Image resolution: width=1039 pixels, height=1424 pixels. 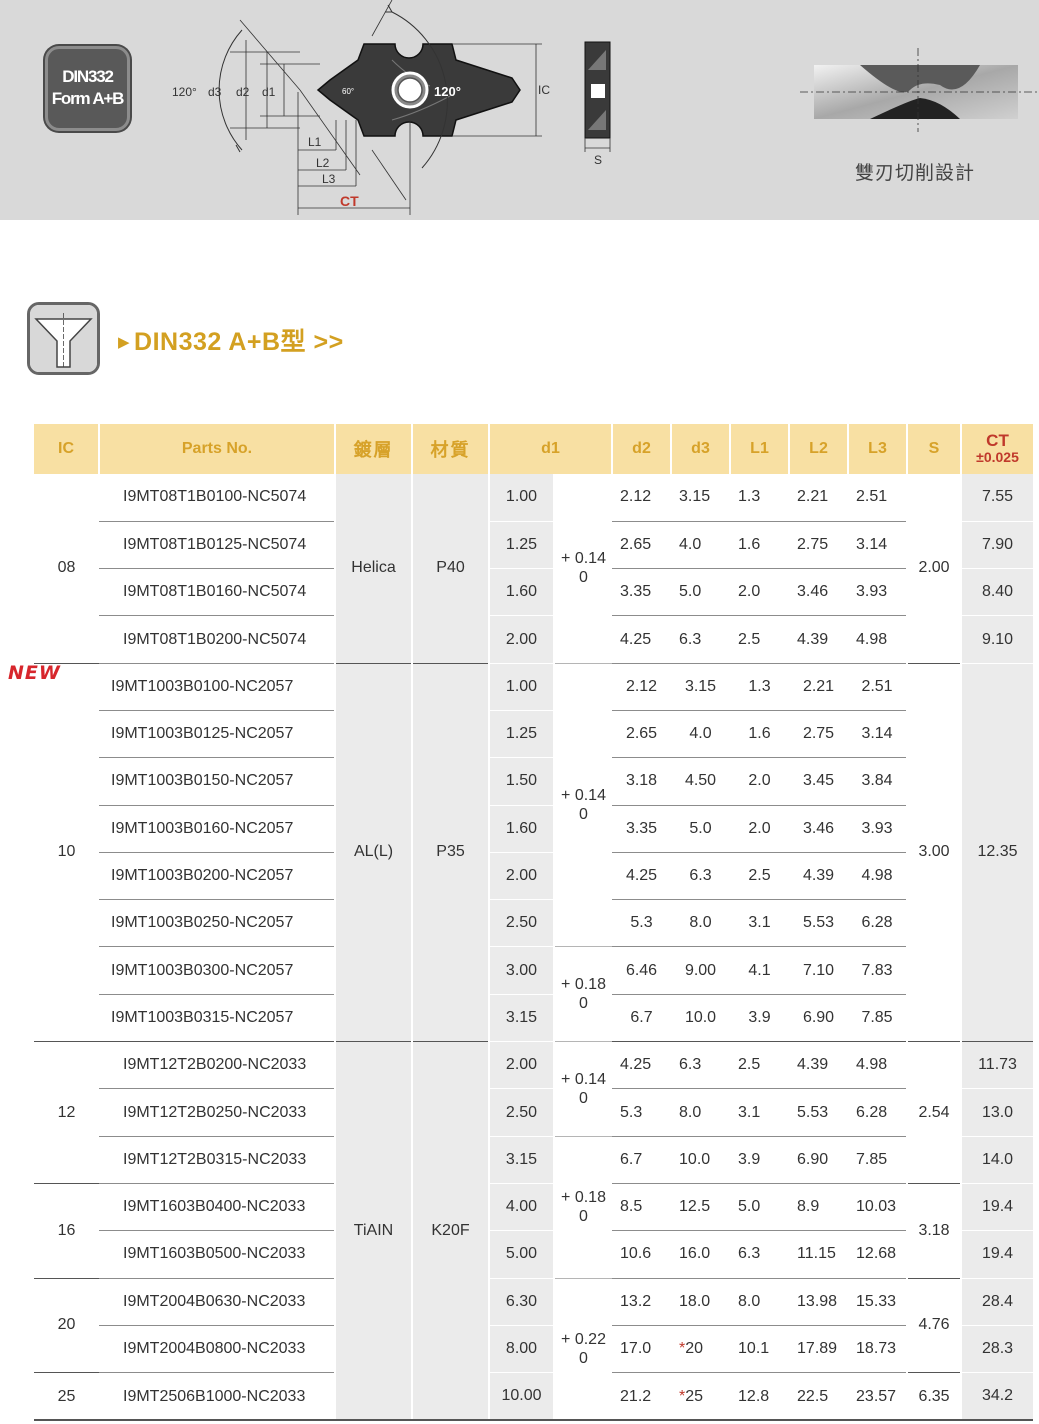 I want to click on l2-cell: 17.89, so click(x=819, y=1349).